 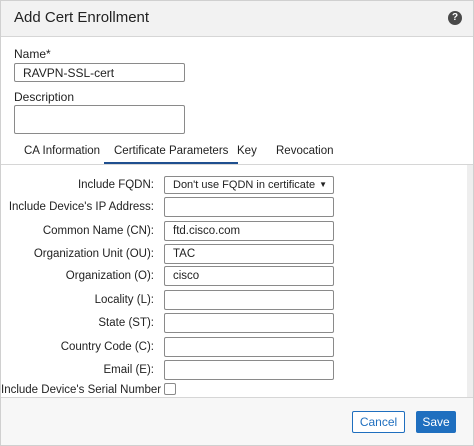 I want to click on dialog-header: Add Cert Enrollment ?, so click(x=237, y=19).